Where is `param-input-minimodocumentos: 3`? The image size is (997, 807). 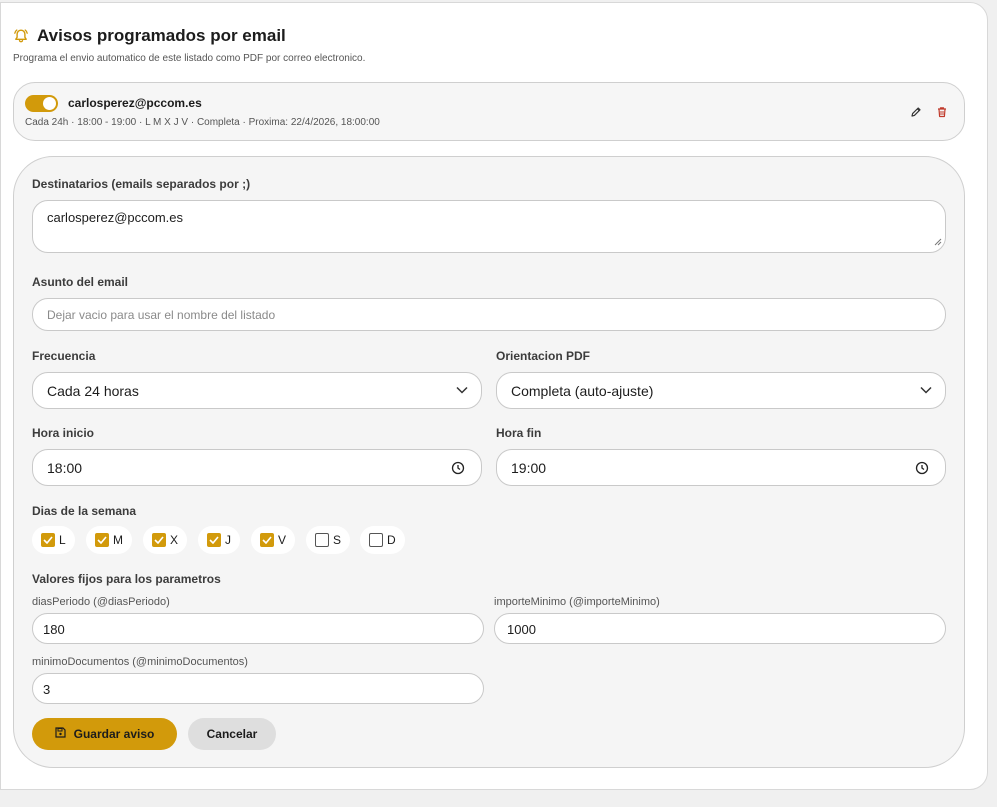 param-input-minimodocumentos: 3 is located at coordinates (258, 688).